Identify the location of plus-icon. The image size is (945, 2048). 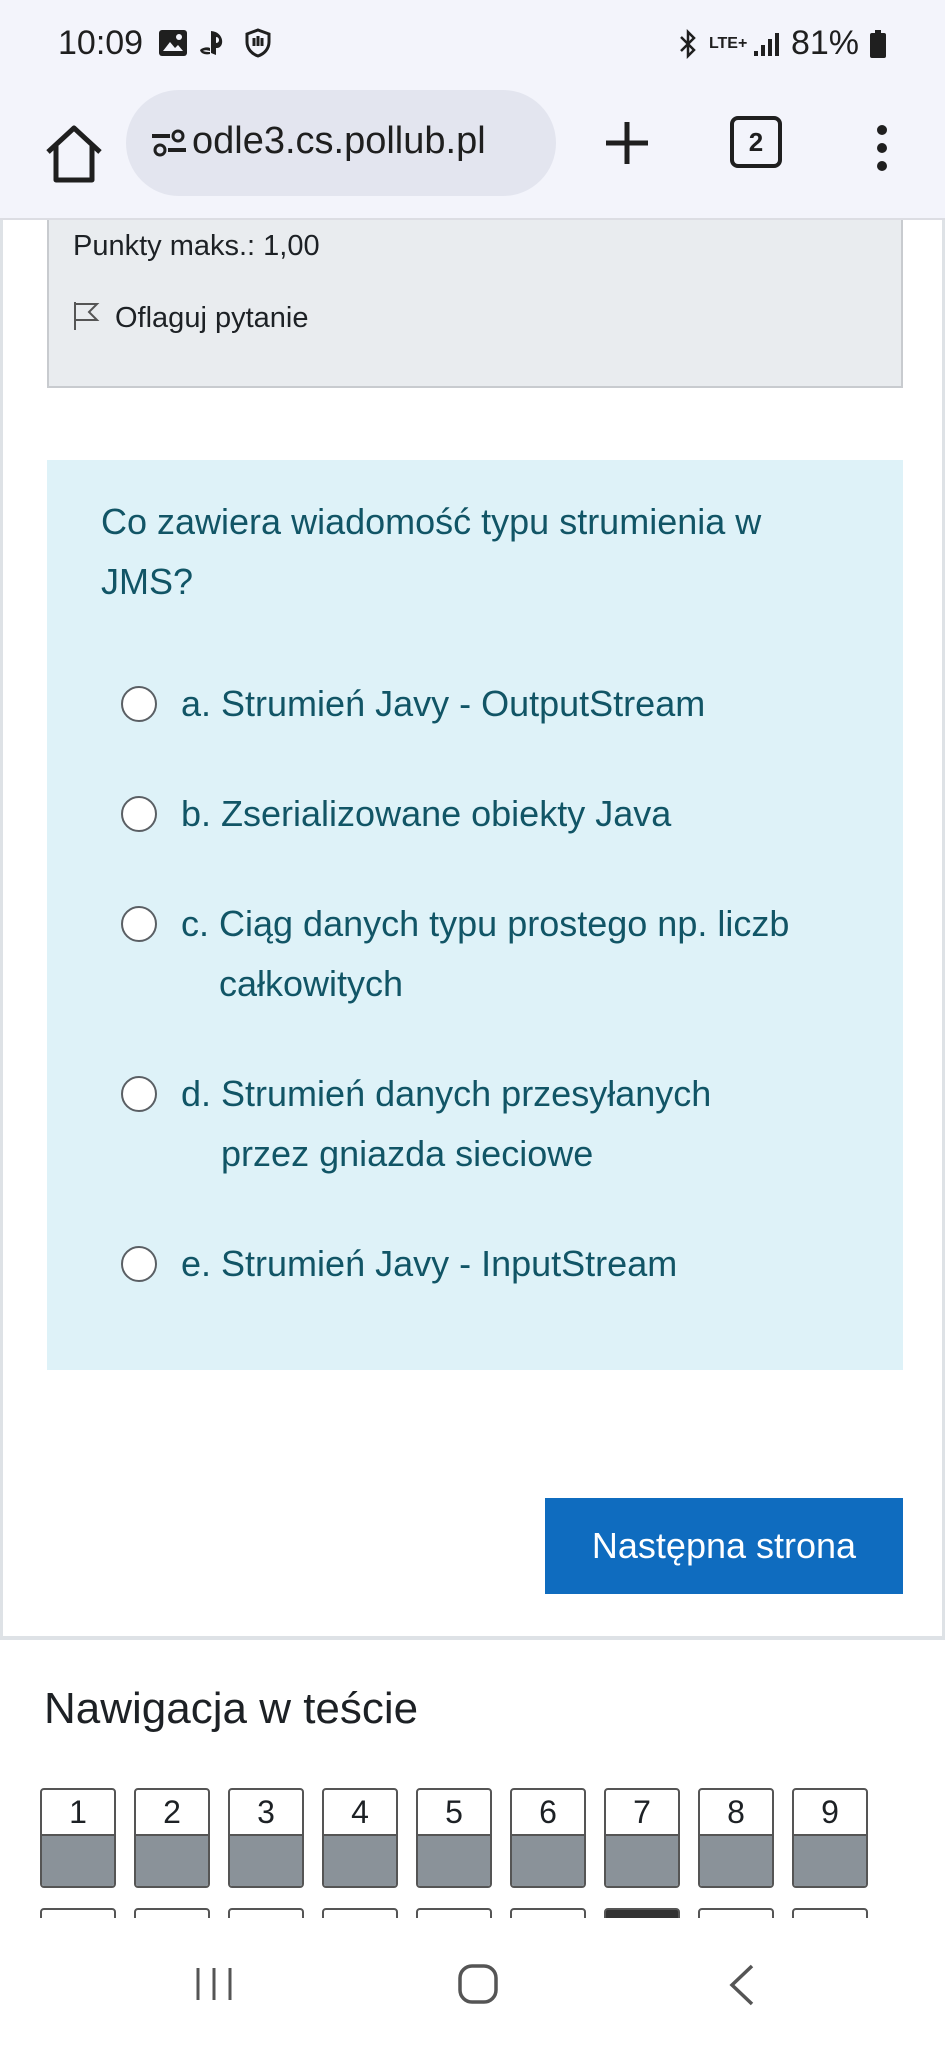
(627, 143).